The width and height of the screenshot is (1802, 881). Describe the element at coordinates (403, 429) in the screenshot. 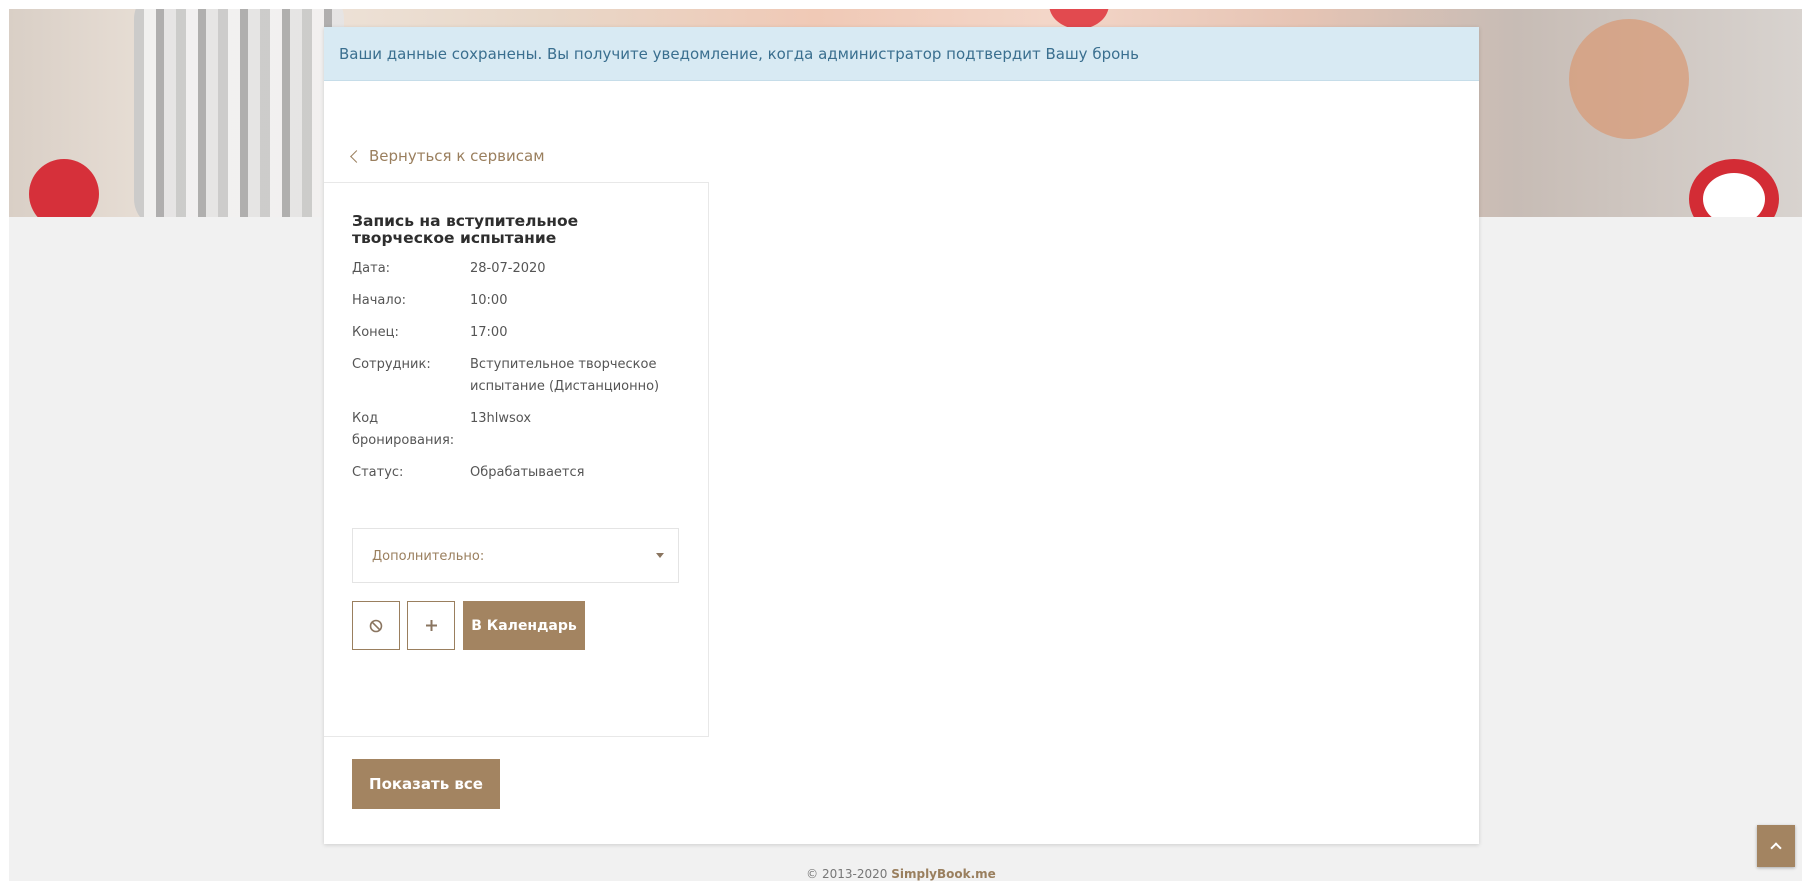

I see `detail-label: Код бронирования:` at that location.